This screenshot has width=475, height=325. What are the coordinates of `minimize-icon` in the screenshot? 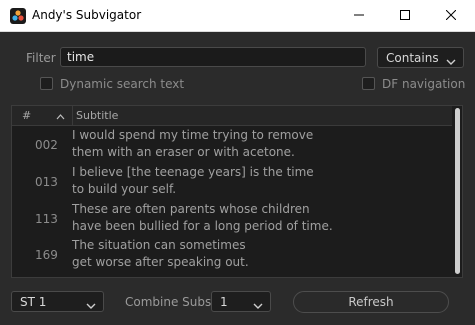 It's located at (359, 16).